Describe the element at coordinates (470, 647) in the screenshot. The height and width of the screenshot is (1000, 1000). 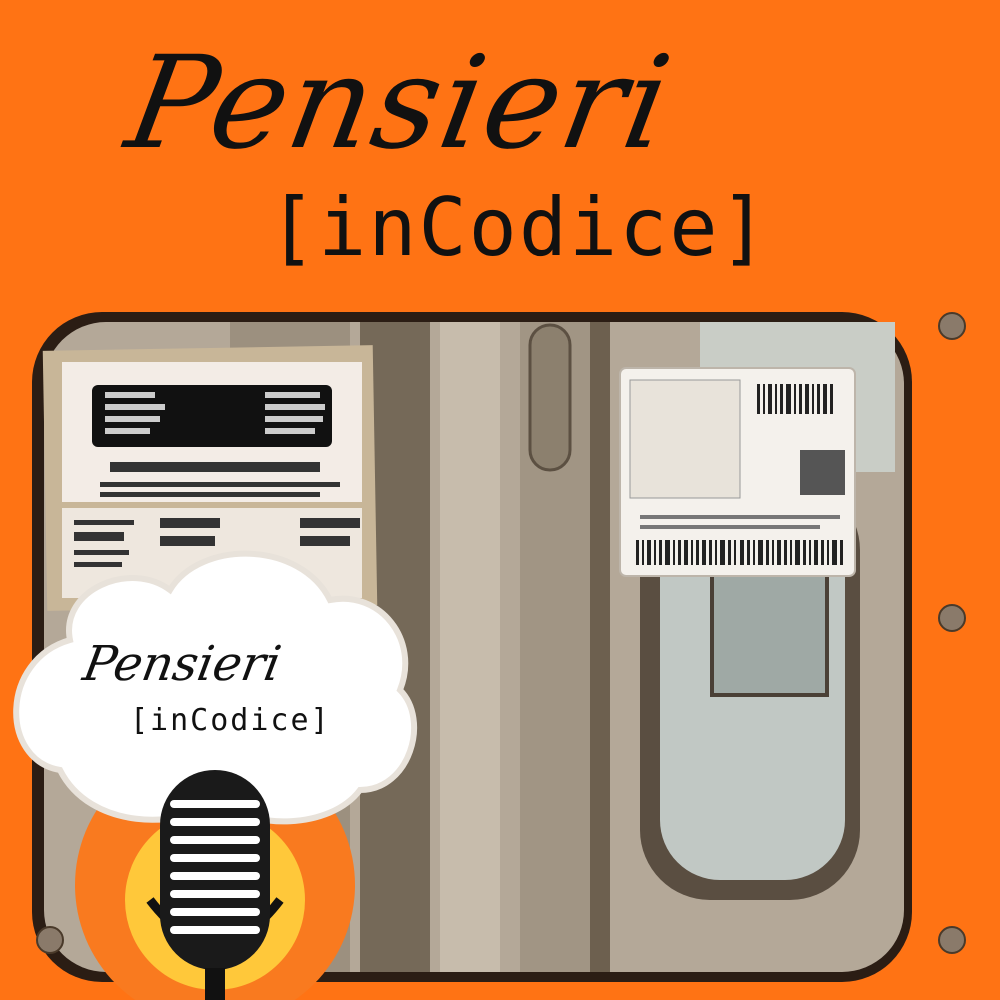
I see `door-highlight` at that location.